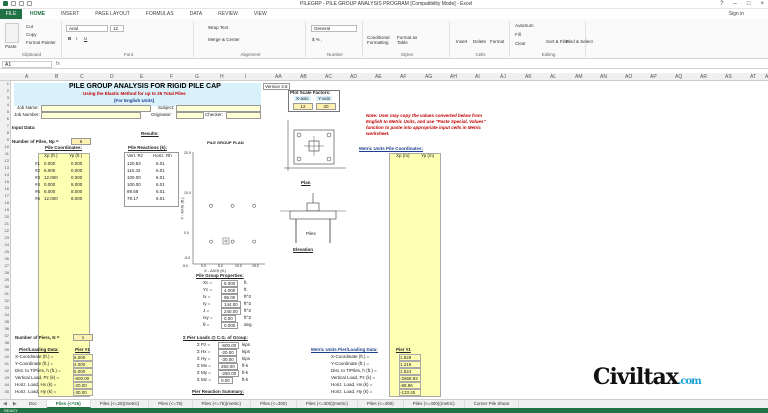  Describe the element at coordinates (503, 77) in the screenshot. I see `column-header: AJ` at that location.